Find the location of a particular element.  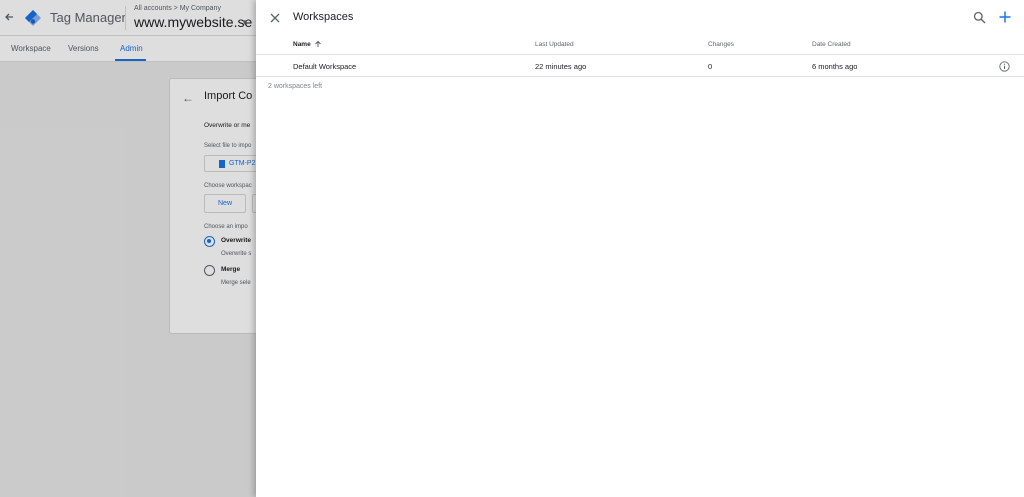

workspace-last-updated: 22 minutes ago is located at coordinates (561, 66).